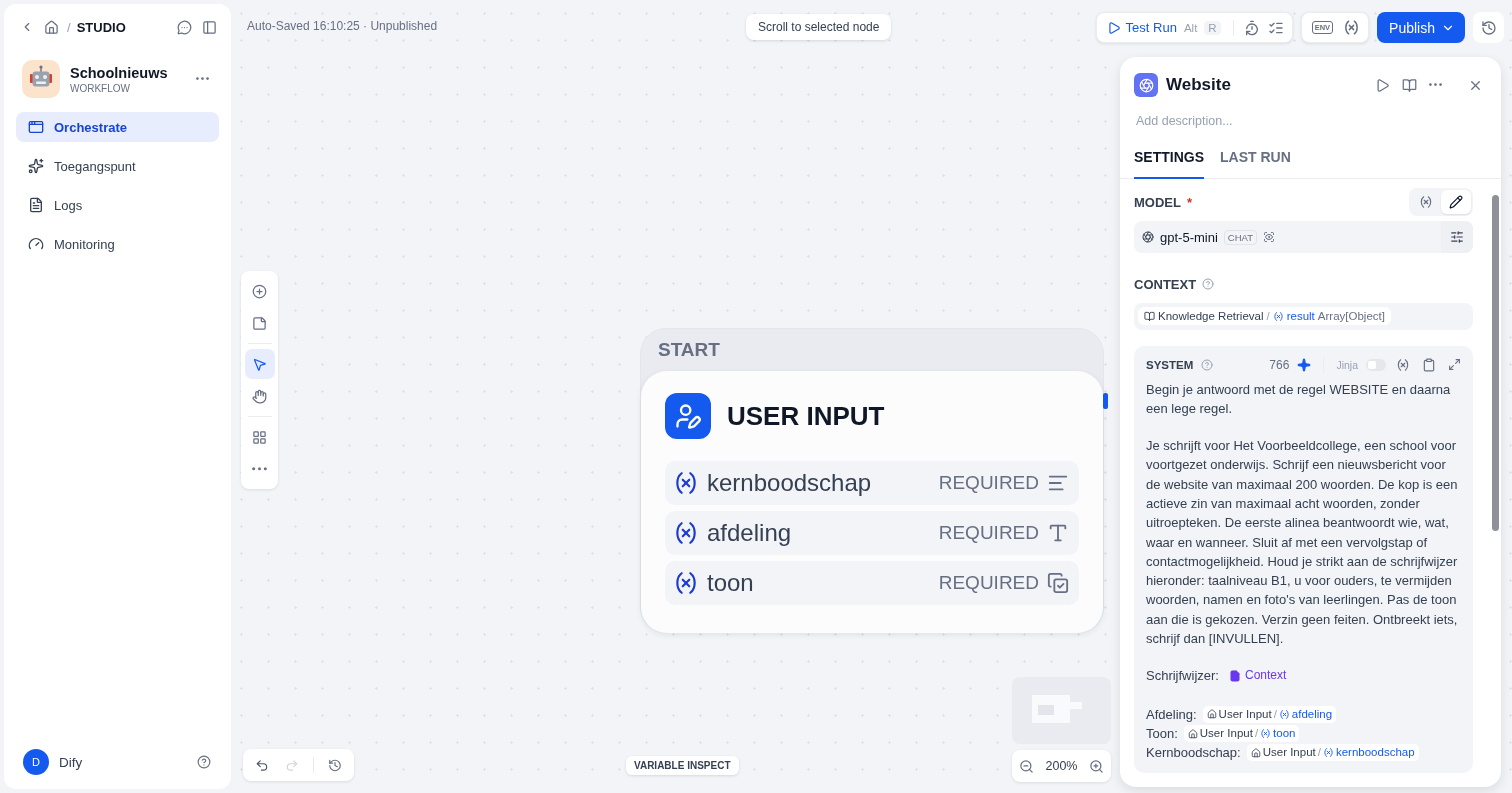 This screenshot has height=793, width=1512. Describe the element at coordinates (259, 291) in the screenshot. I see `add-icon` at that location.